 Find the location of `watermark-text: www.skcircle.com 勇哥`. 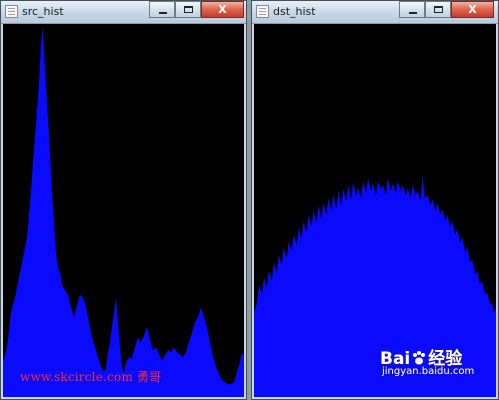

watermark-text: www.skcircle.com 勇哥 is located at coordinates (91, 377).